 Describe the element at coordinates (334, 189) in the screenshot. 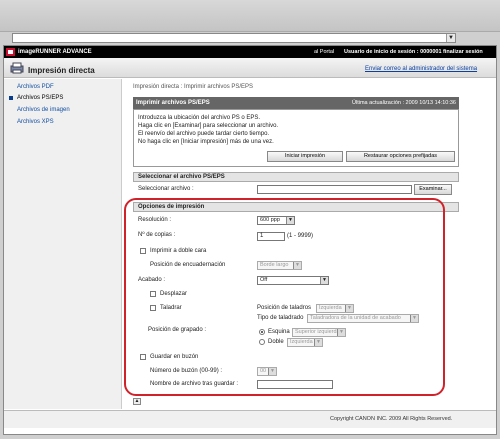

I see `file-path-input` at that location.